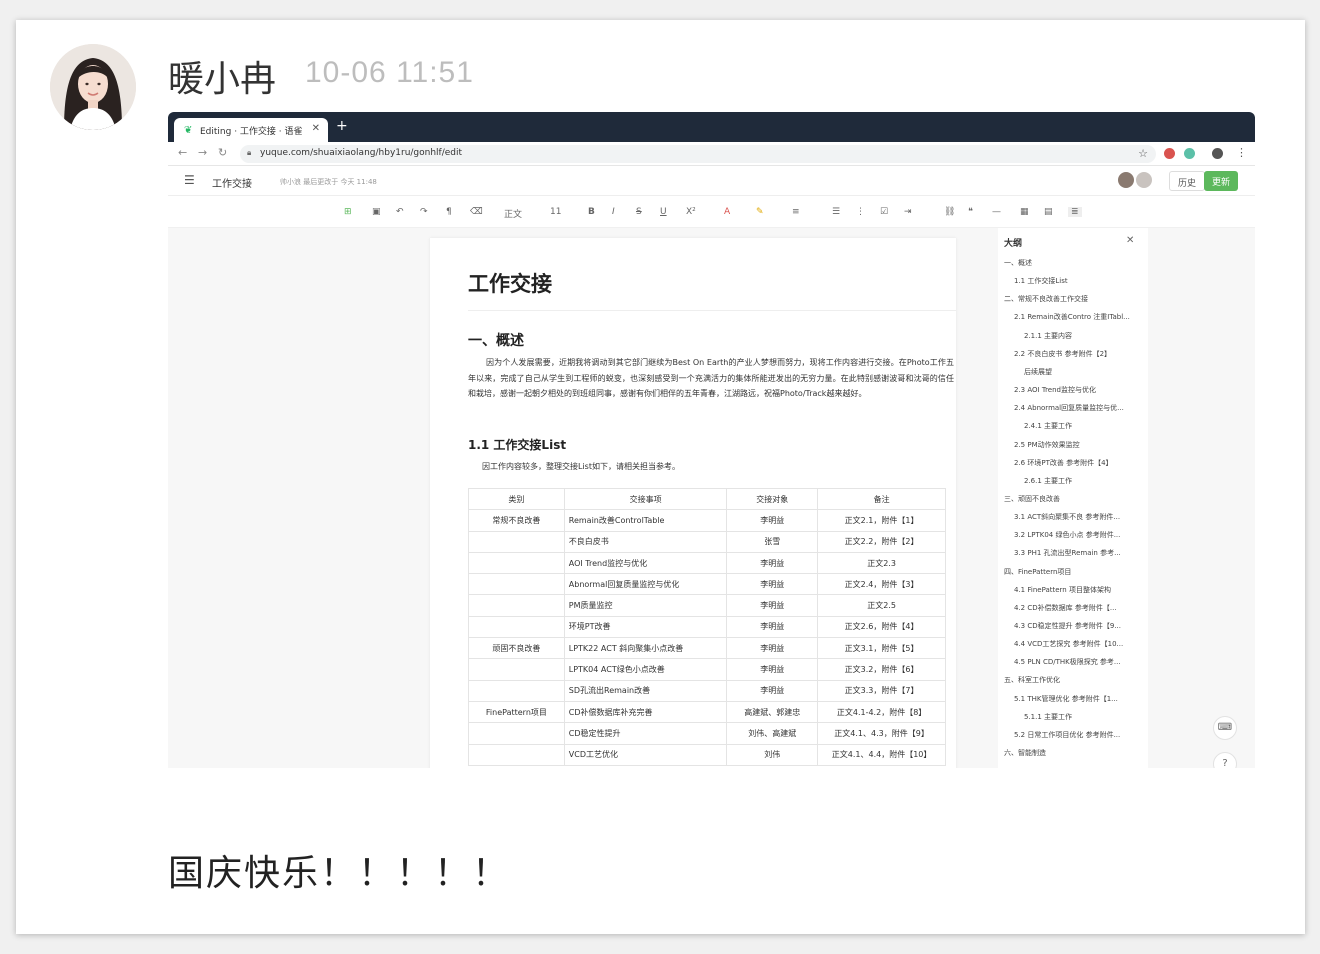 The image size is (1320, 954). I want to click on history-button: 历史, so click(1187, 181).